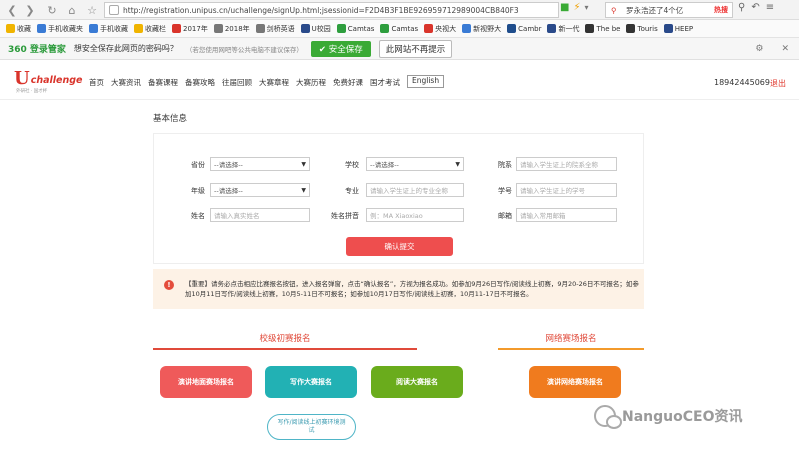 Image resolution: width=799 pixels, height=456 pixels. Describe the element at coordinates (340, 48) in the screenshot. I see `save-password-button: ✔ 安全保存` at that location.